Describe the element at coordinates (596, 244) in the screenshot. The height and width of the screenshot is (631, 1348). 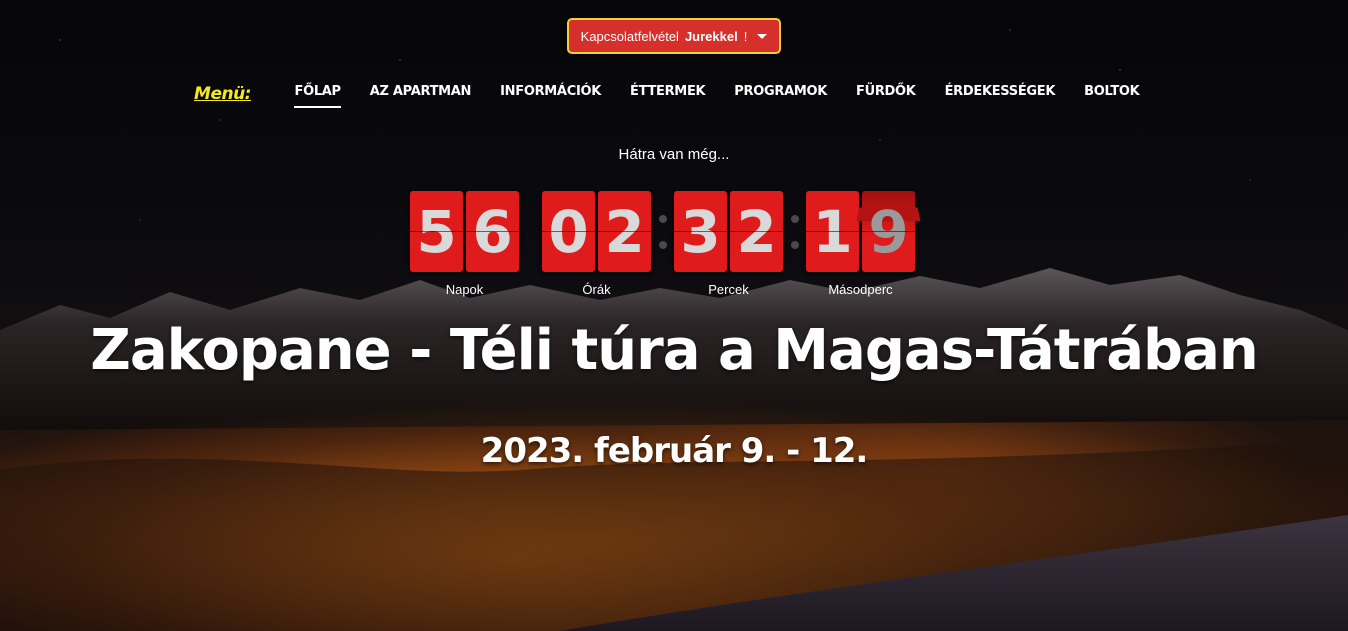
I see `countdown-group-hours: 0 2 Órák` at that location.